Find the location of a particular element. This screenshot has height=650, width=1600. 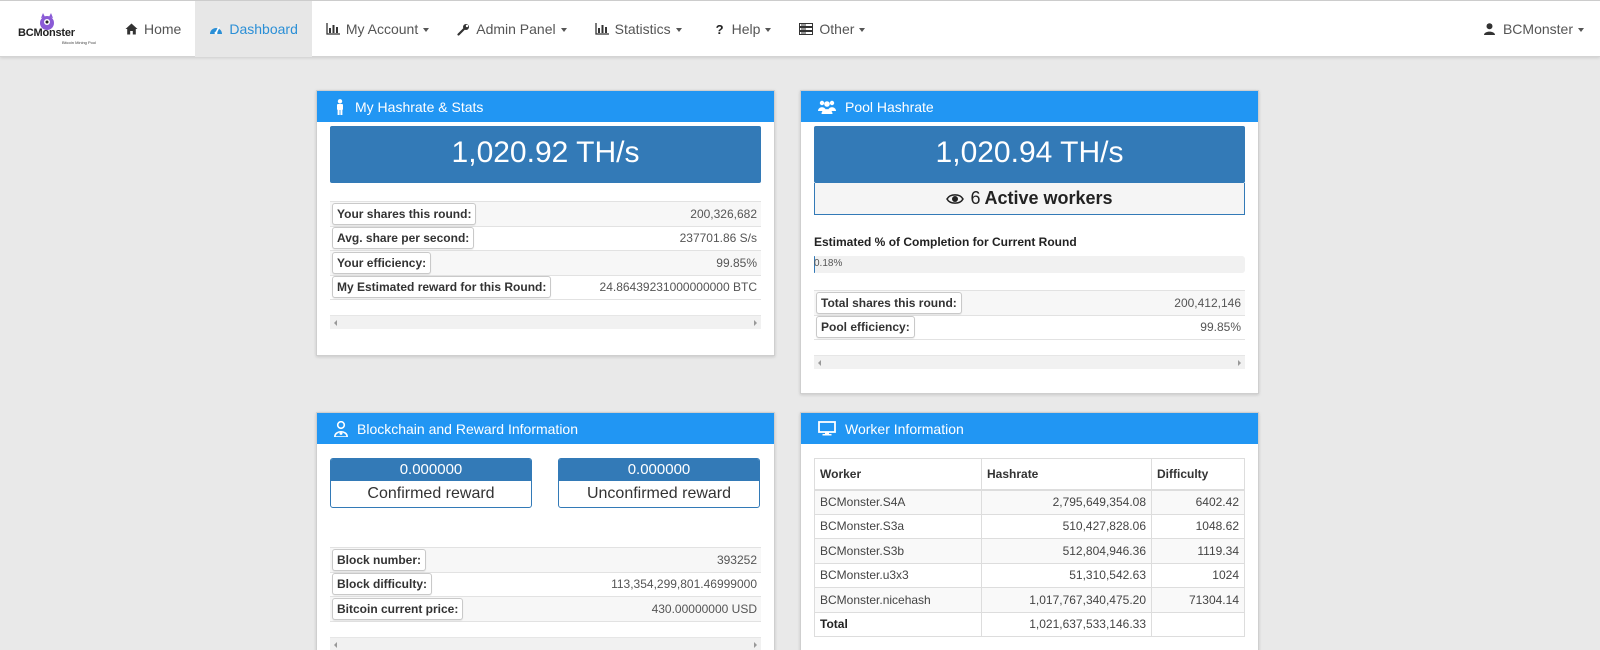

question-icon: ? is located at coordinates (719, 29).